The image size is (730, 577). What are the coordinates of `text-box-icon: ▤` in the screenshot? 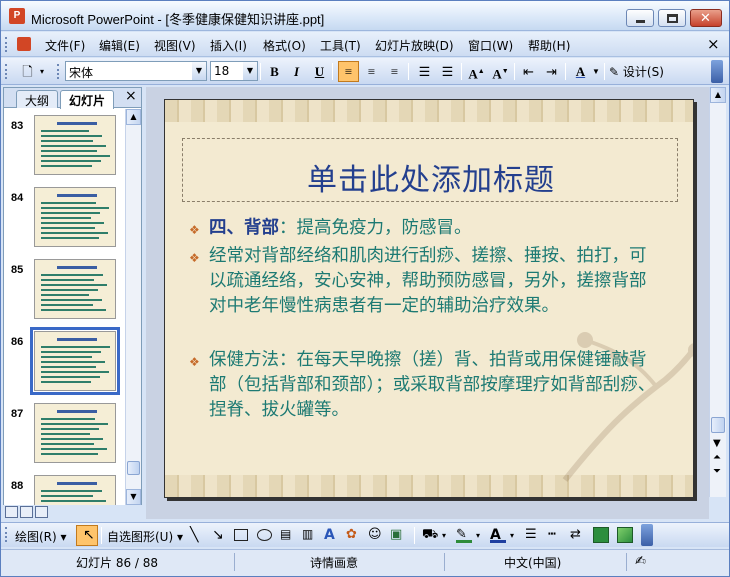 It's located at (288, 535).